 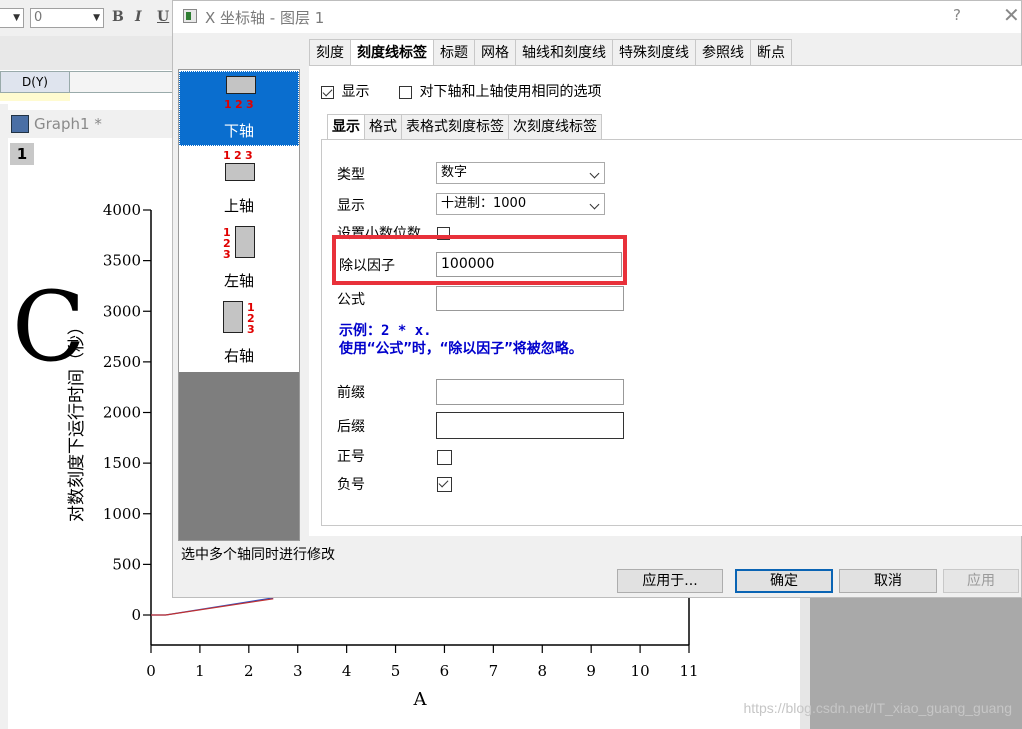 What do you see at coordinates (122, 311) in the screenshot?
I see `y-tick-label: 3000` at bounding box center [122, 311].